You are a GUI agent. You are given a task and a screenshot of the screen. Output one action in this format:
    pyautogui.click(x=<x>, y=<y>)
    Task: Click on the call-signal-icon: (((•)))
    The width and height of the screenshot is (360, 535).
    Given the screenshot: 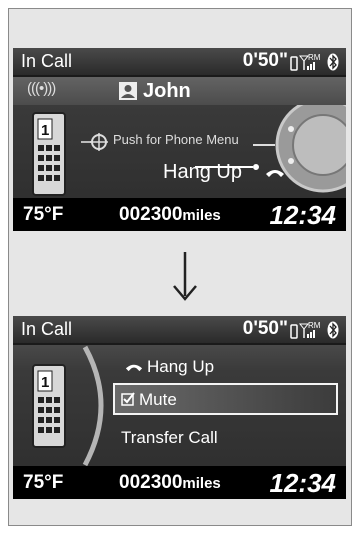 What is the action you would take?
    pyautogui.click(x=41, y=88)
    